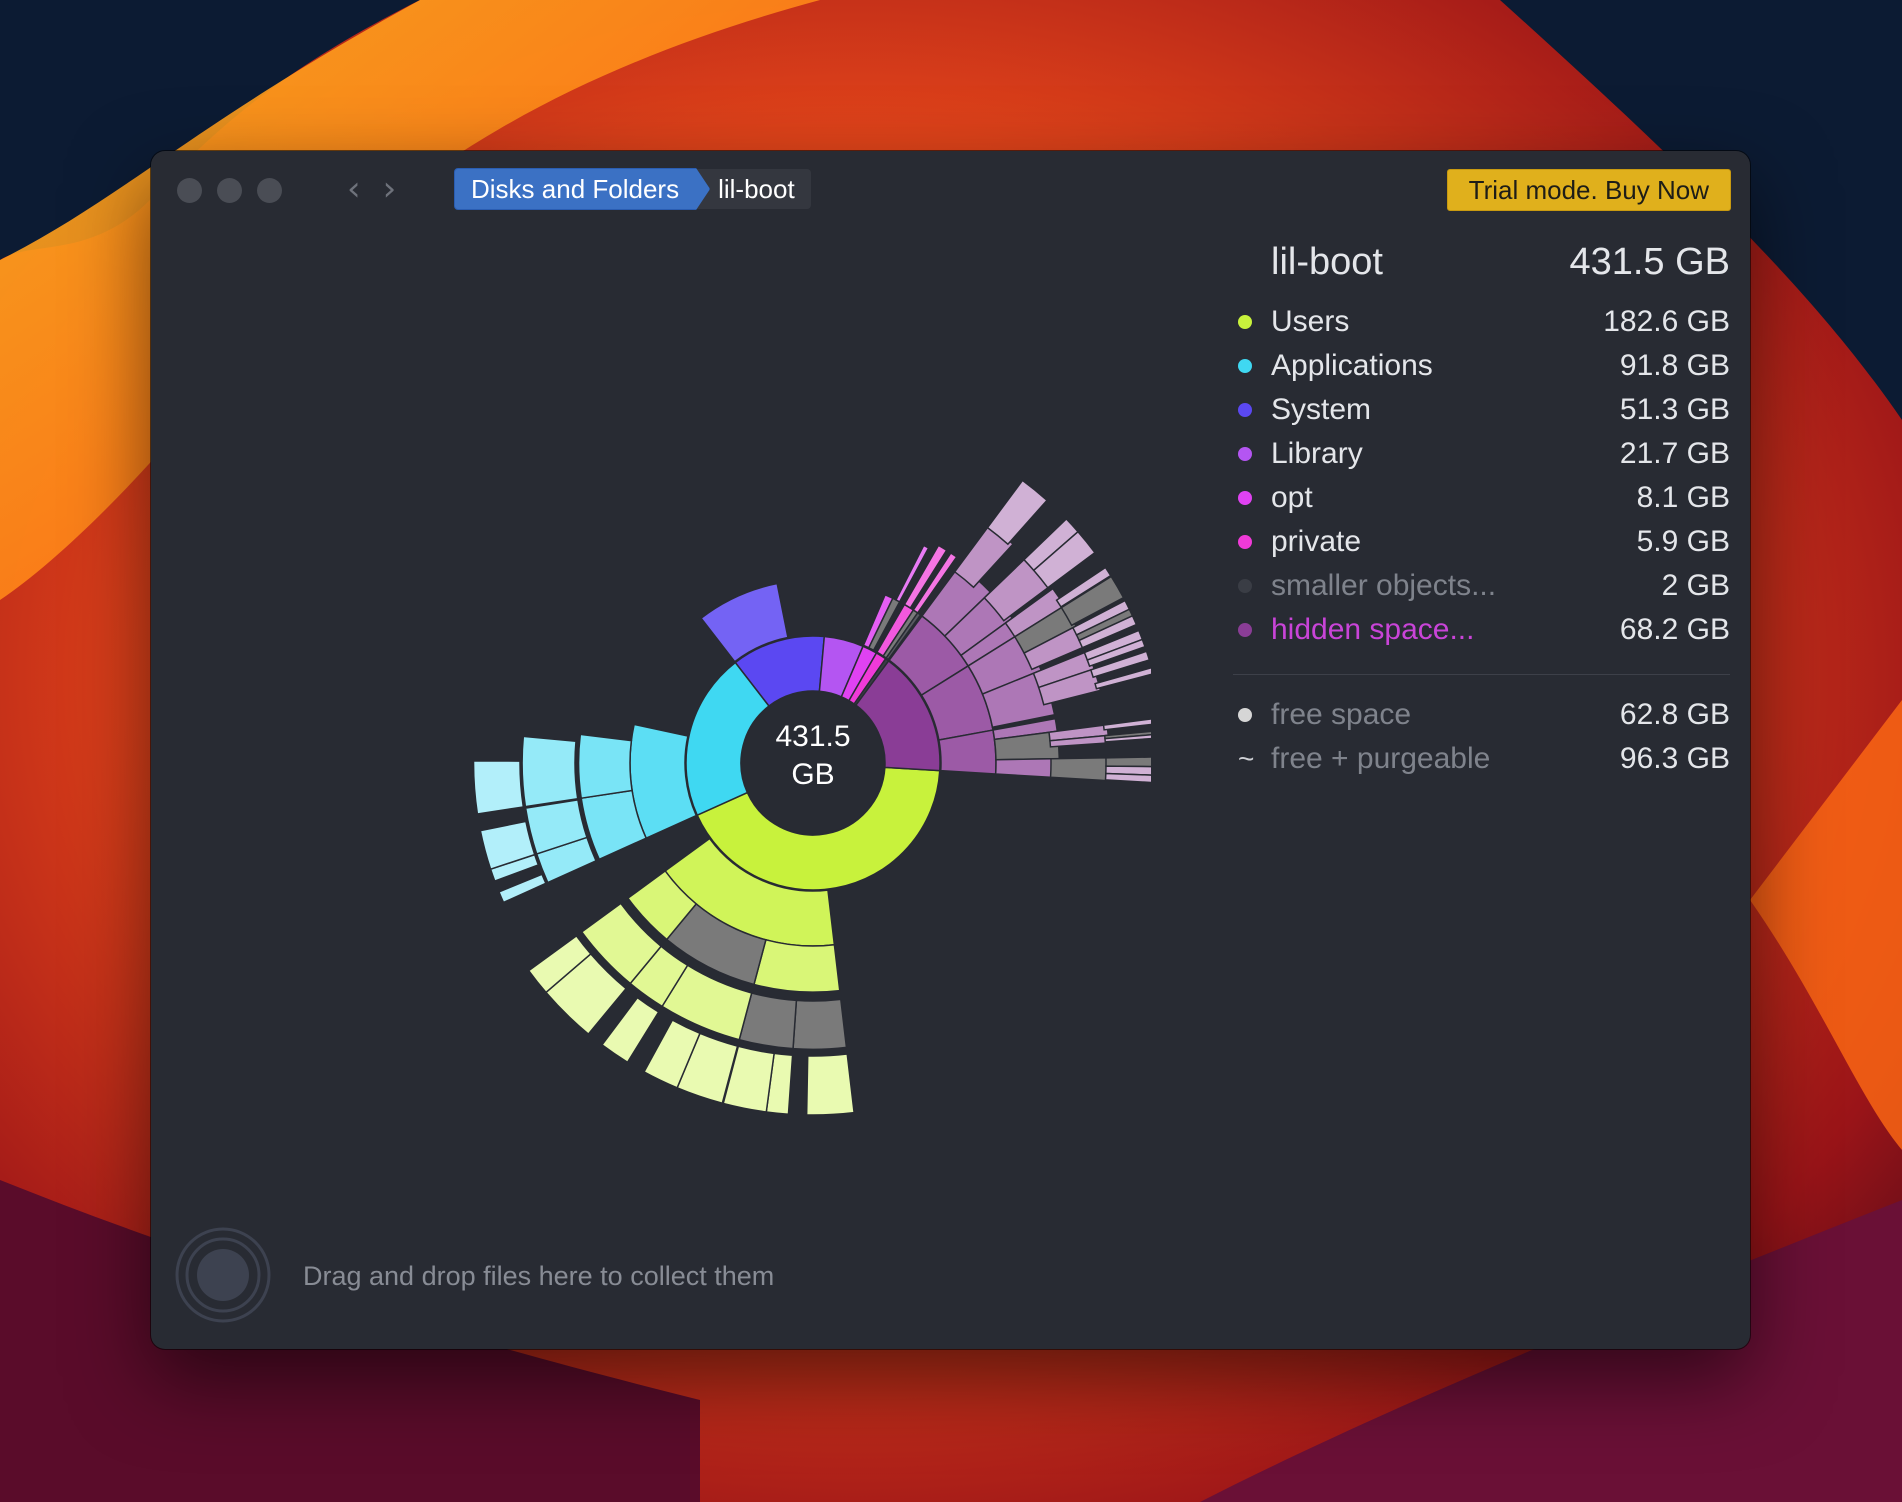  Describe the element at coordinates (1674, 758) in the screenshot. I see `free-purgeable-size: 96.3 GB` at that location.